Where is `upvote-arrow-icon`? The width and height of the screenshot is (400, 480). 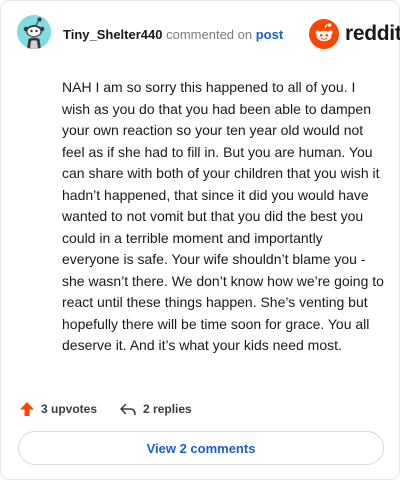 upvote-arrow-icon is located at coordinates (27, 409).